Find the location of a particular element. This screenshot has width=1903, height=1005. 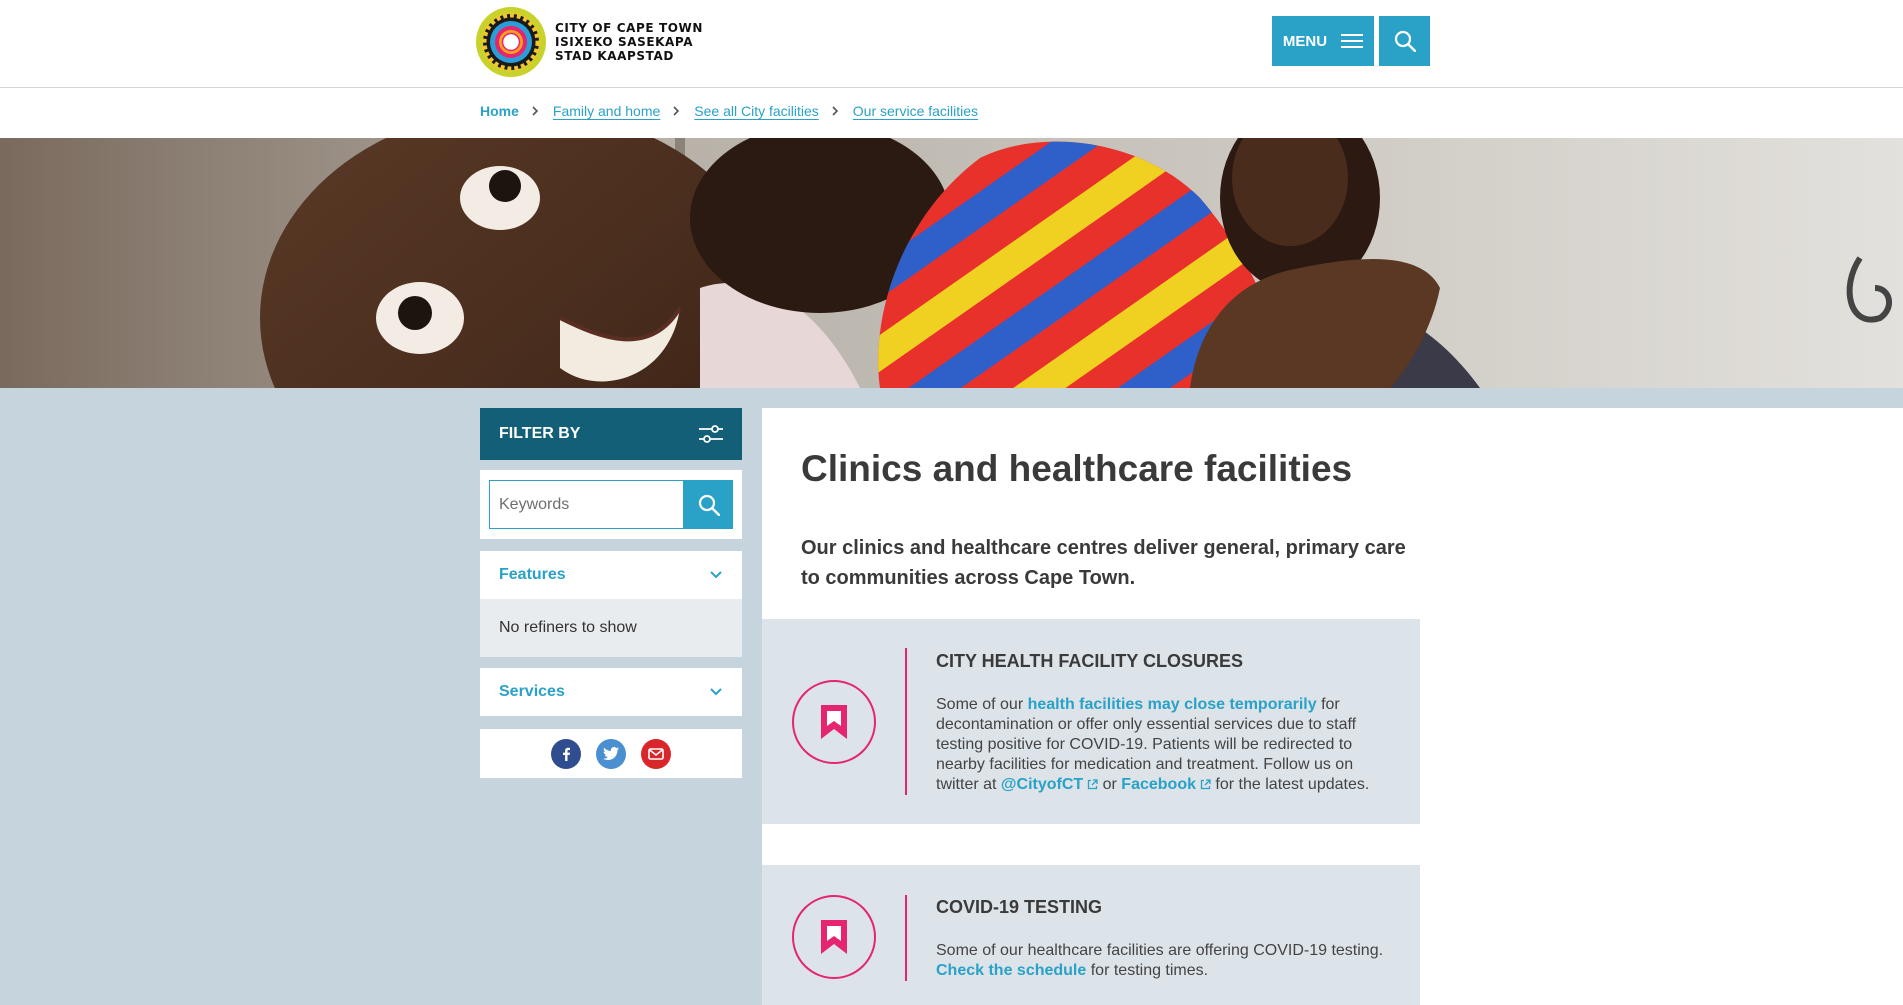

facebook-page-link: Facebook is located at coordinates (1166, 784).